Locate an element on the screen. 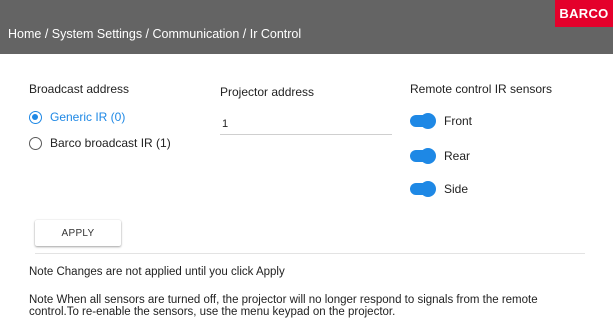  projector-address-input is located at coordinates (306, 124).